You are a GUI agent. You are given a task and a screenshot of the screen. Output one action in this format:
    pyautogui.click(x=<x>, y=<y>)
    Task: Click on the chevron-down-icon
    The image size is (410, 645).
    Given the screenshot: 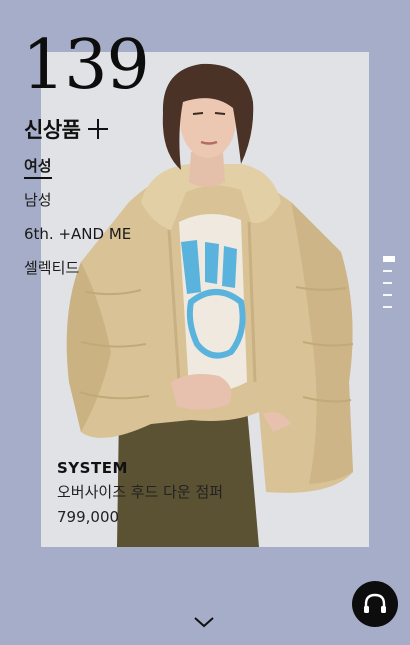 What is the action you would take?
    pyautogui.click(x=204, y=622)
    